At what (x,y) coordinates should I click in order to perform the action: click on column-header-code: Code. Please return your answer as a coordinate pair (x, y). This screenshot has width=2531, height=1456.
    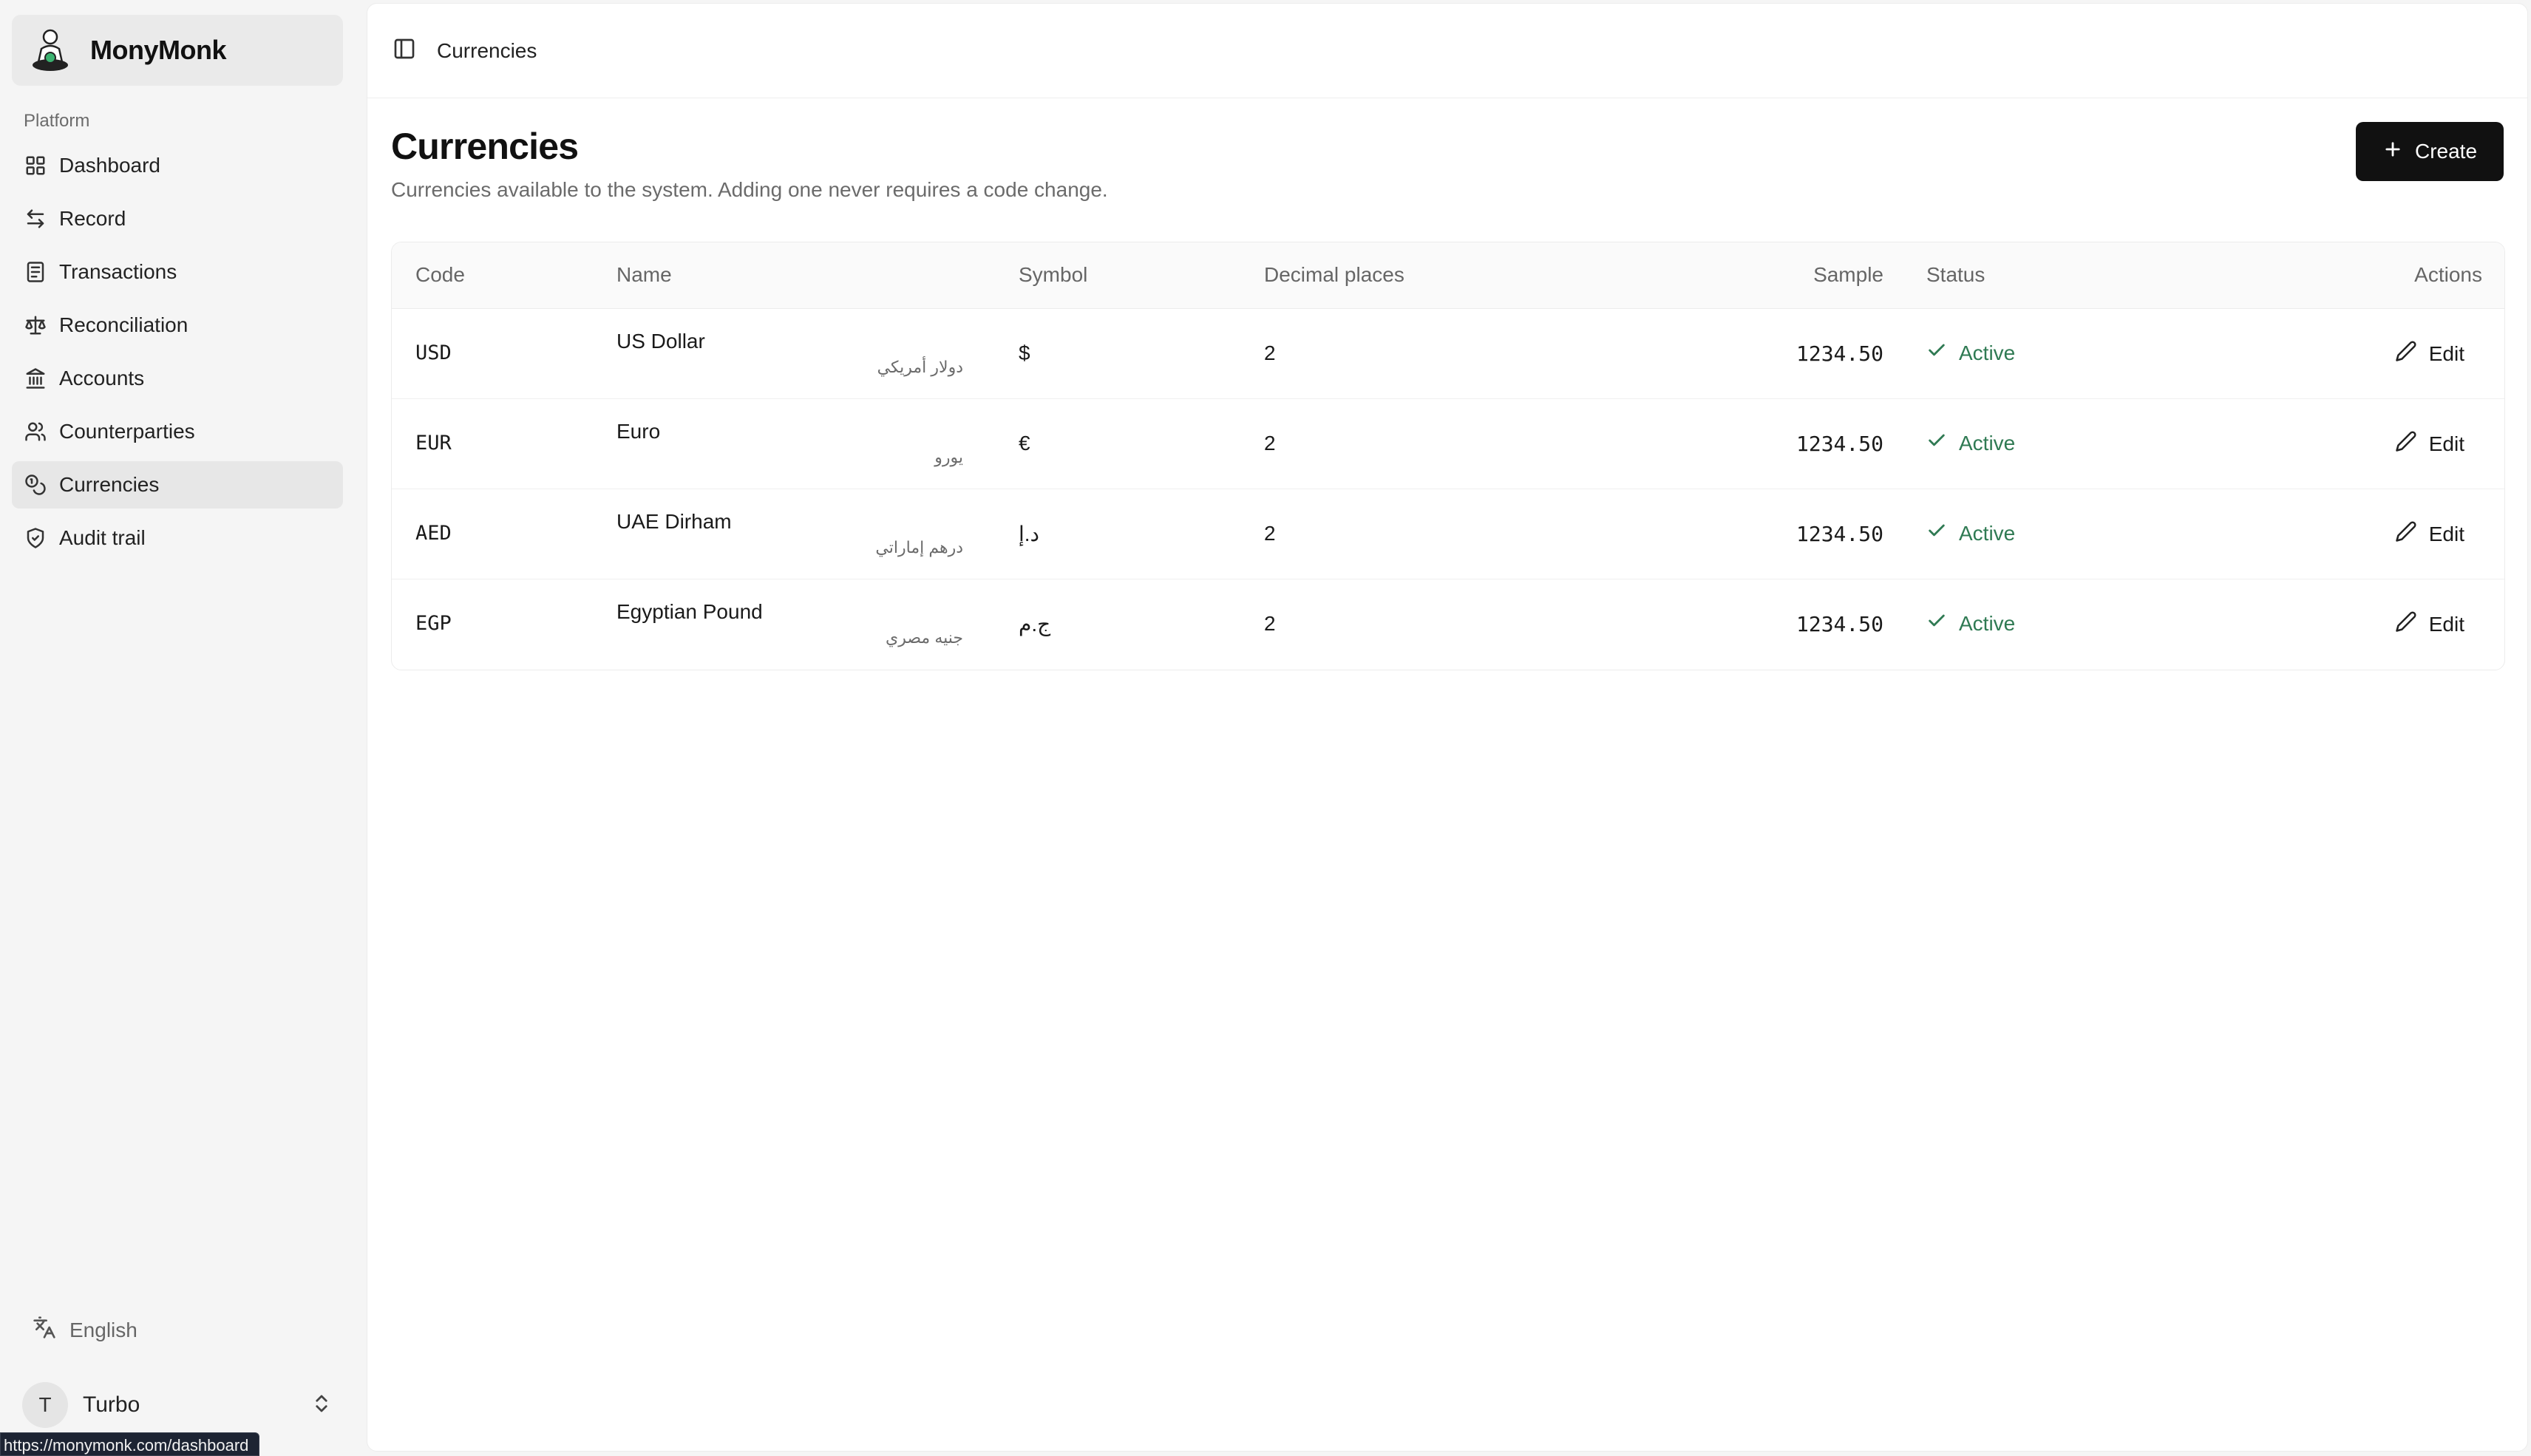
    Looking at the image, I should click on (440, 275).